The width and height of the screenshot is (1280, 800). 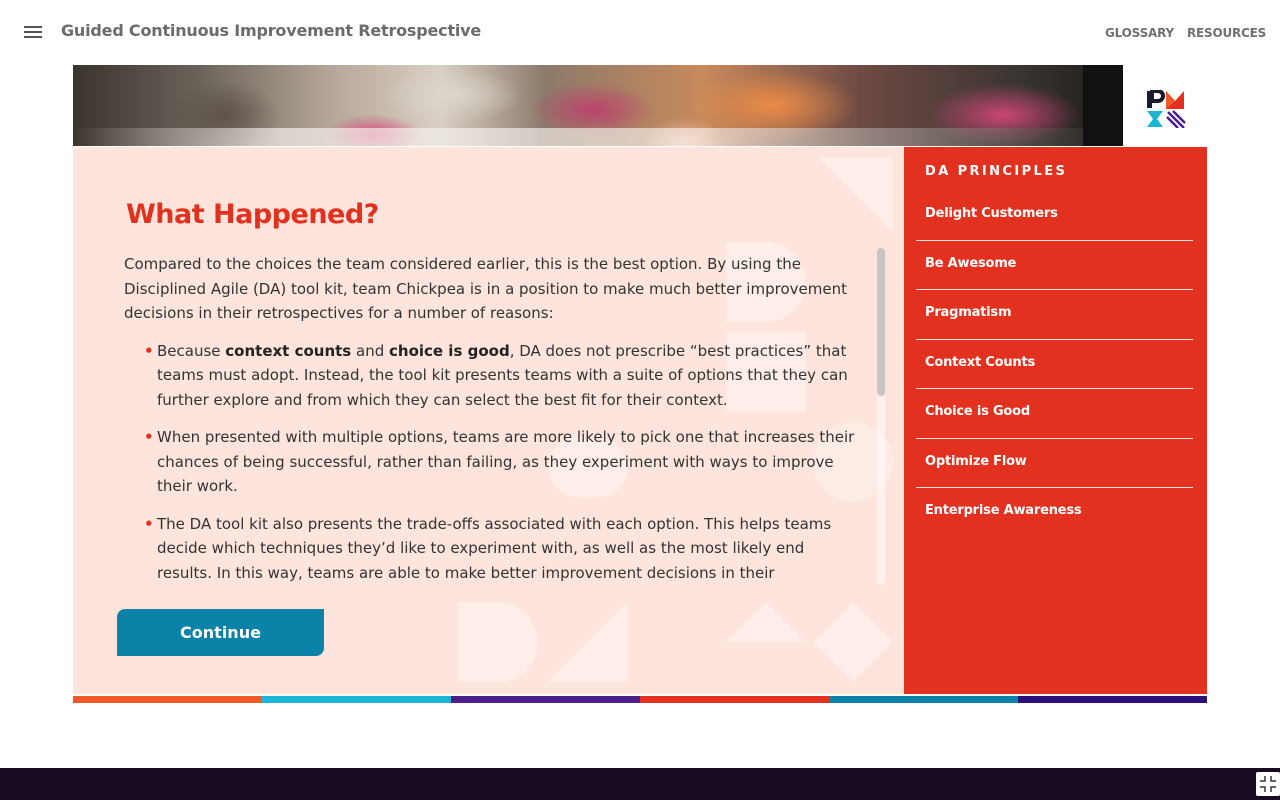 I want to click on page-heading: What Happened?, so click(x=252, y=214).